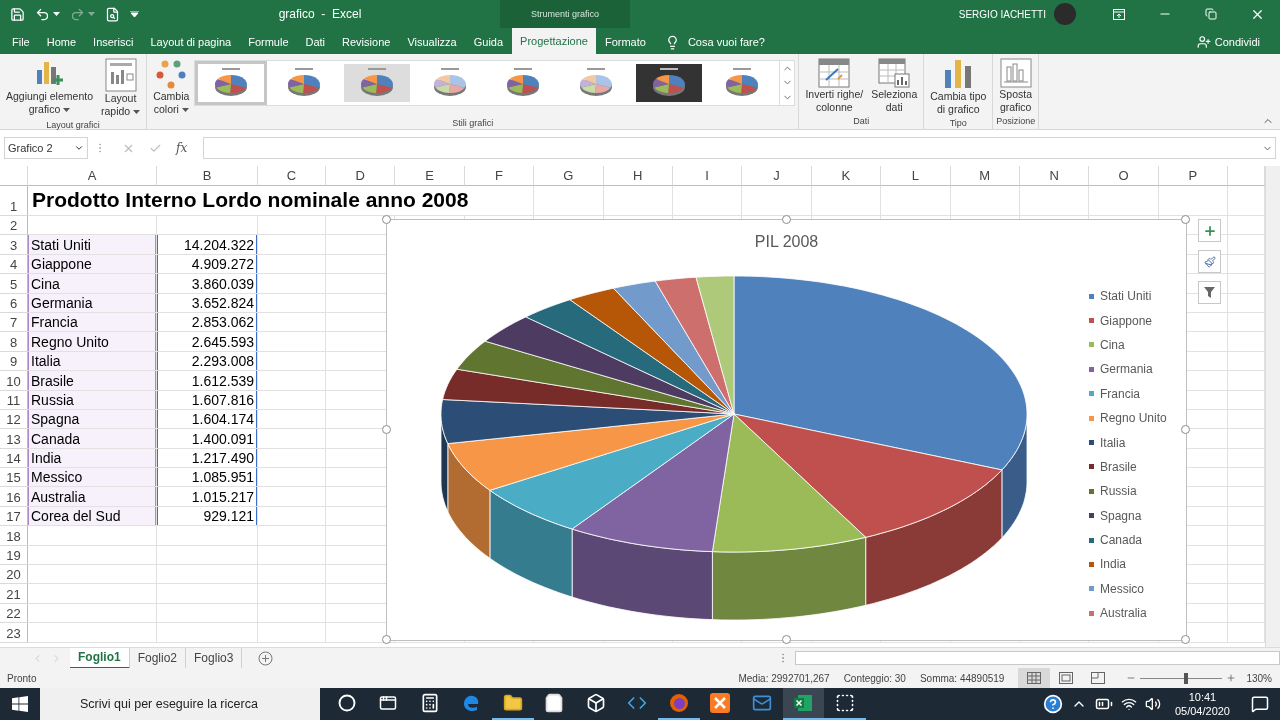 The height and width of the screenshot is (720, 1280). What do you see at coordinates (726, 42) in the screenshot?
I see `tell-me-field: Cosa vuoi fare?` at bounding box center [726, 42].